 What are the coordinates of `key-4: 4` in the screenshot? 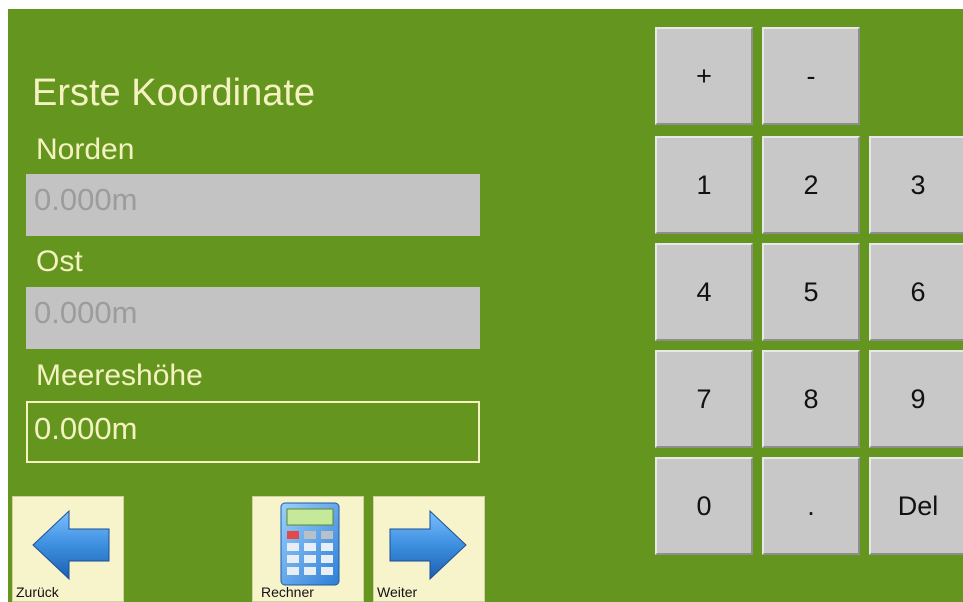 It's located at (704, 292).